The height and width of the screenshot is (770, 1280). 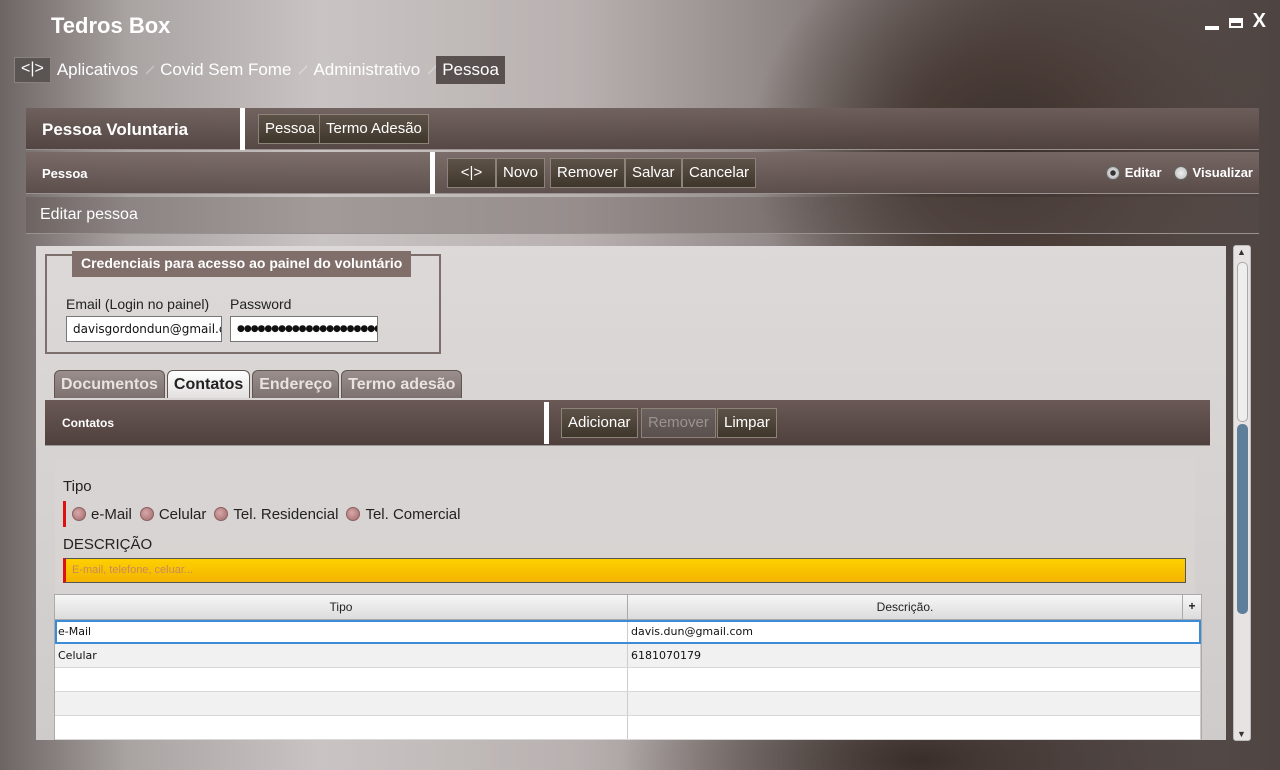 What do you see at coordinates (341, 607) in the screenshot?
I see `column-header-tipo: Tipo` at bounding box center [341, 607].